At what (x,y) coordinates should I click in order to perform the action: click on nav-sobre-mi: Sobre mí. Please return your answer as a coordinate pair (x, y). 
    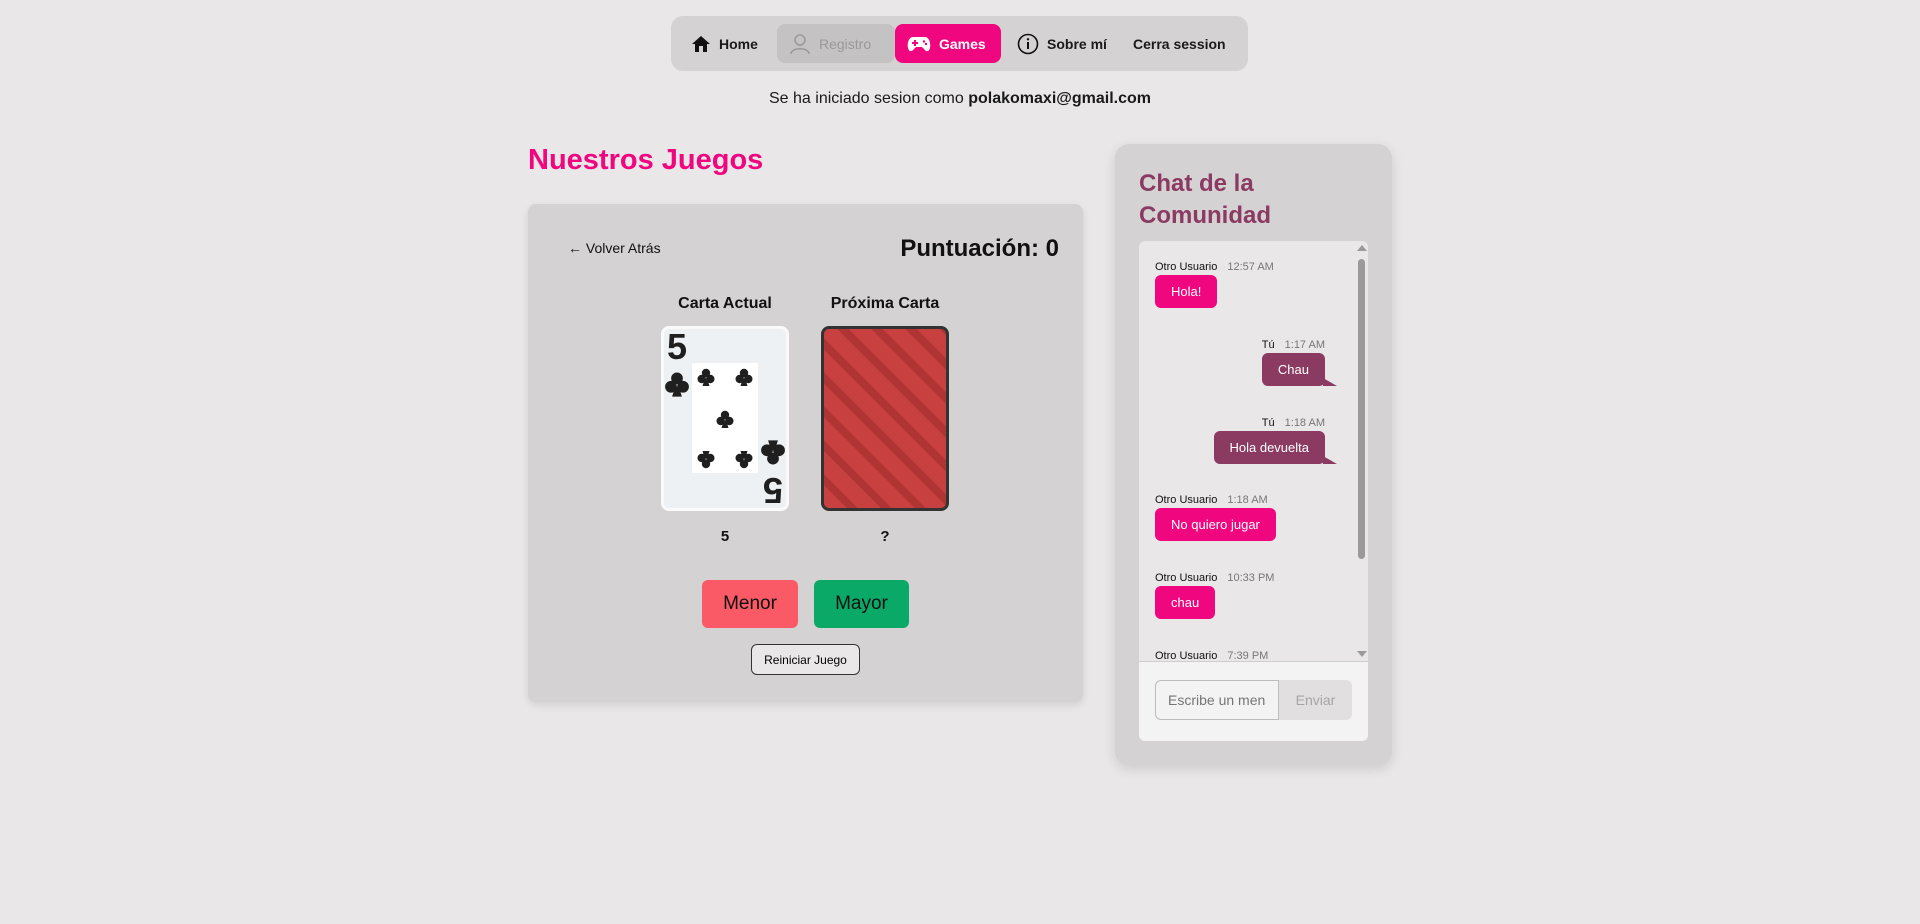
    Looking at the image, I should click on (1060, 43).